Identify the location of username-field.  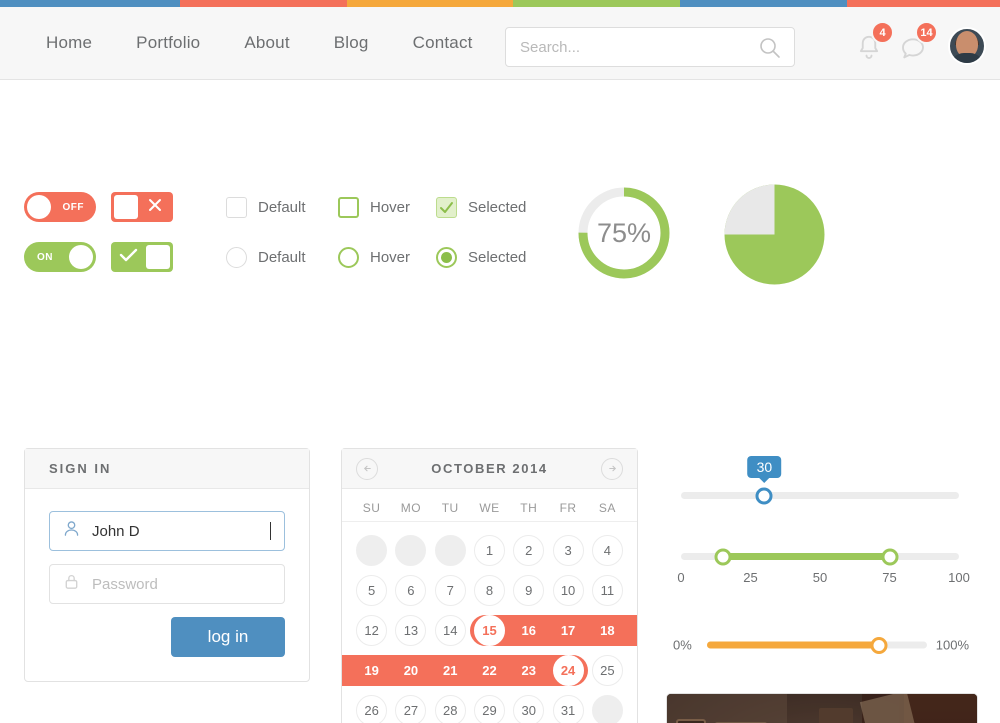
(167, 531).